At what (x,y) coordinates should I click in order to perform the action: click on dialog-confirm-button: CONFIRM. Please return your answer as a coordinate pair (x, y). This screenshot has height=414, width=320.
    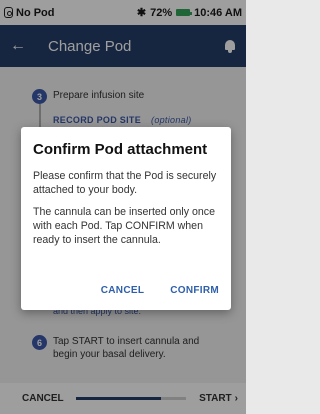
    Looking at the image, I should click on (194, 290).